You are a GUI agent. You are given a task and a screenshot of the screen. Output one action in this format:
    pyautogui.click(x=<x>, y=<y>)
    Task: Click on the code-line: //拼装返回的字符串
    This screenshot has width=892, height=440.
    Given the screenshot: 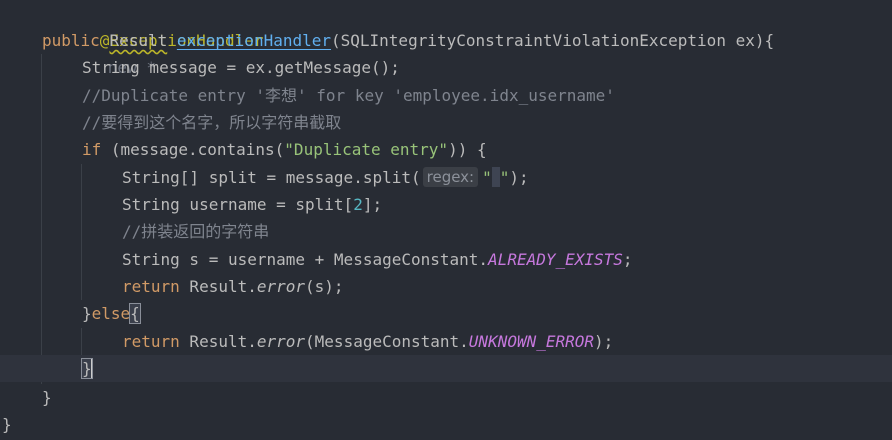 What is the action you would take?
    pyautogui.click(x=446, y=231)
    